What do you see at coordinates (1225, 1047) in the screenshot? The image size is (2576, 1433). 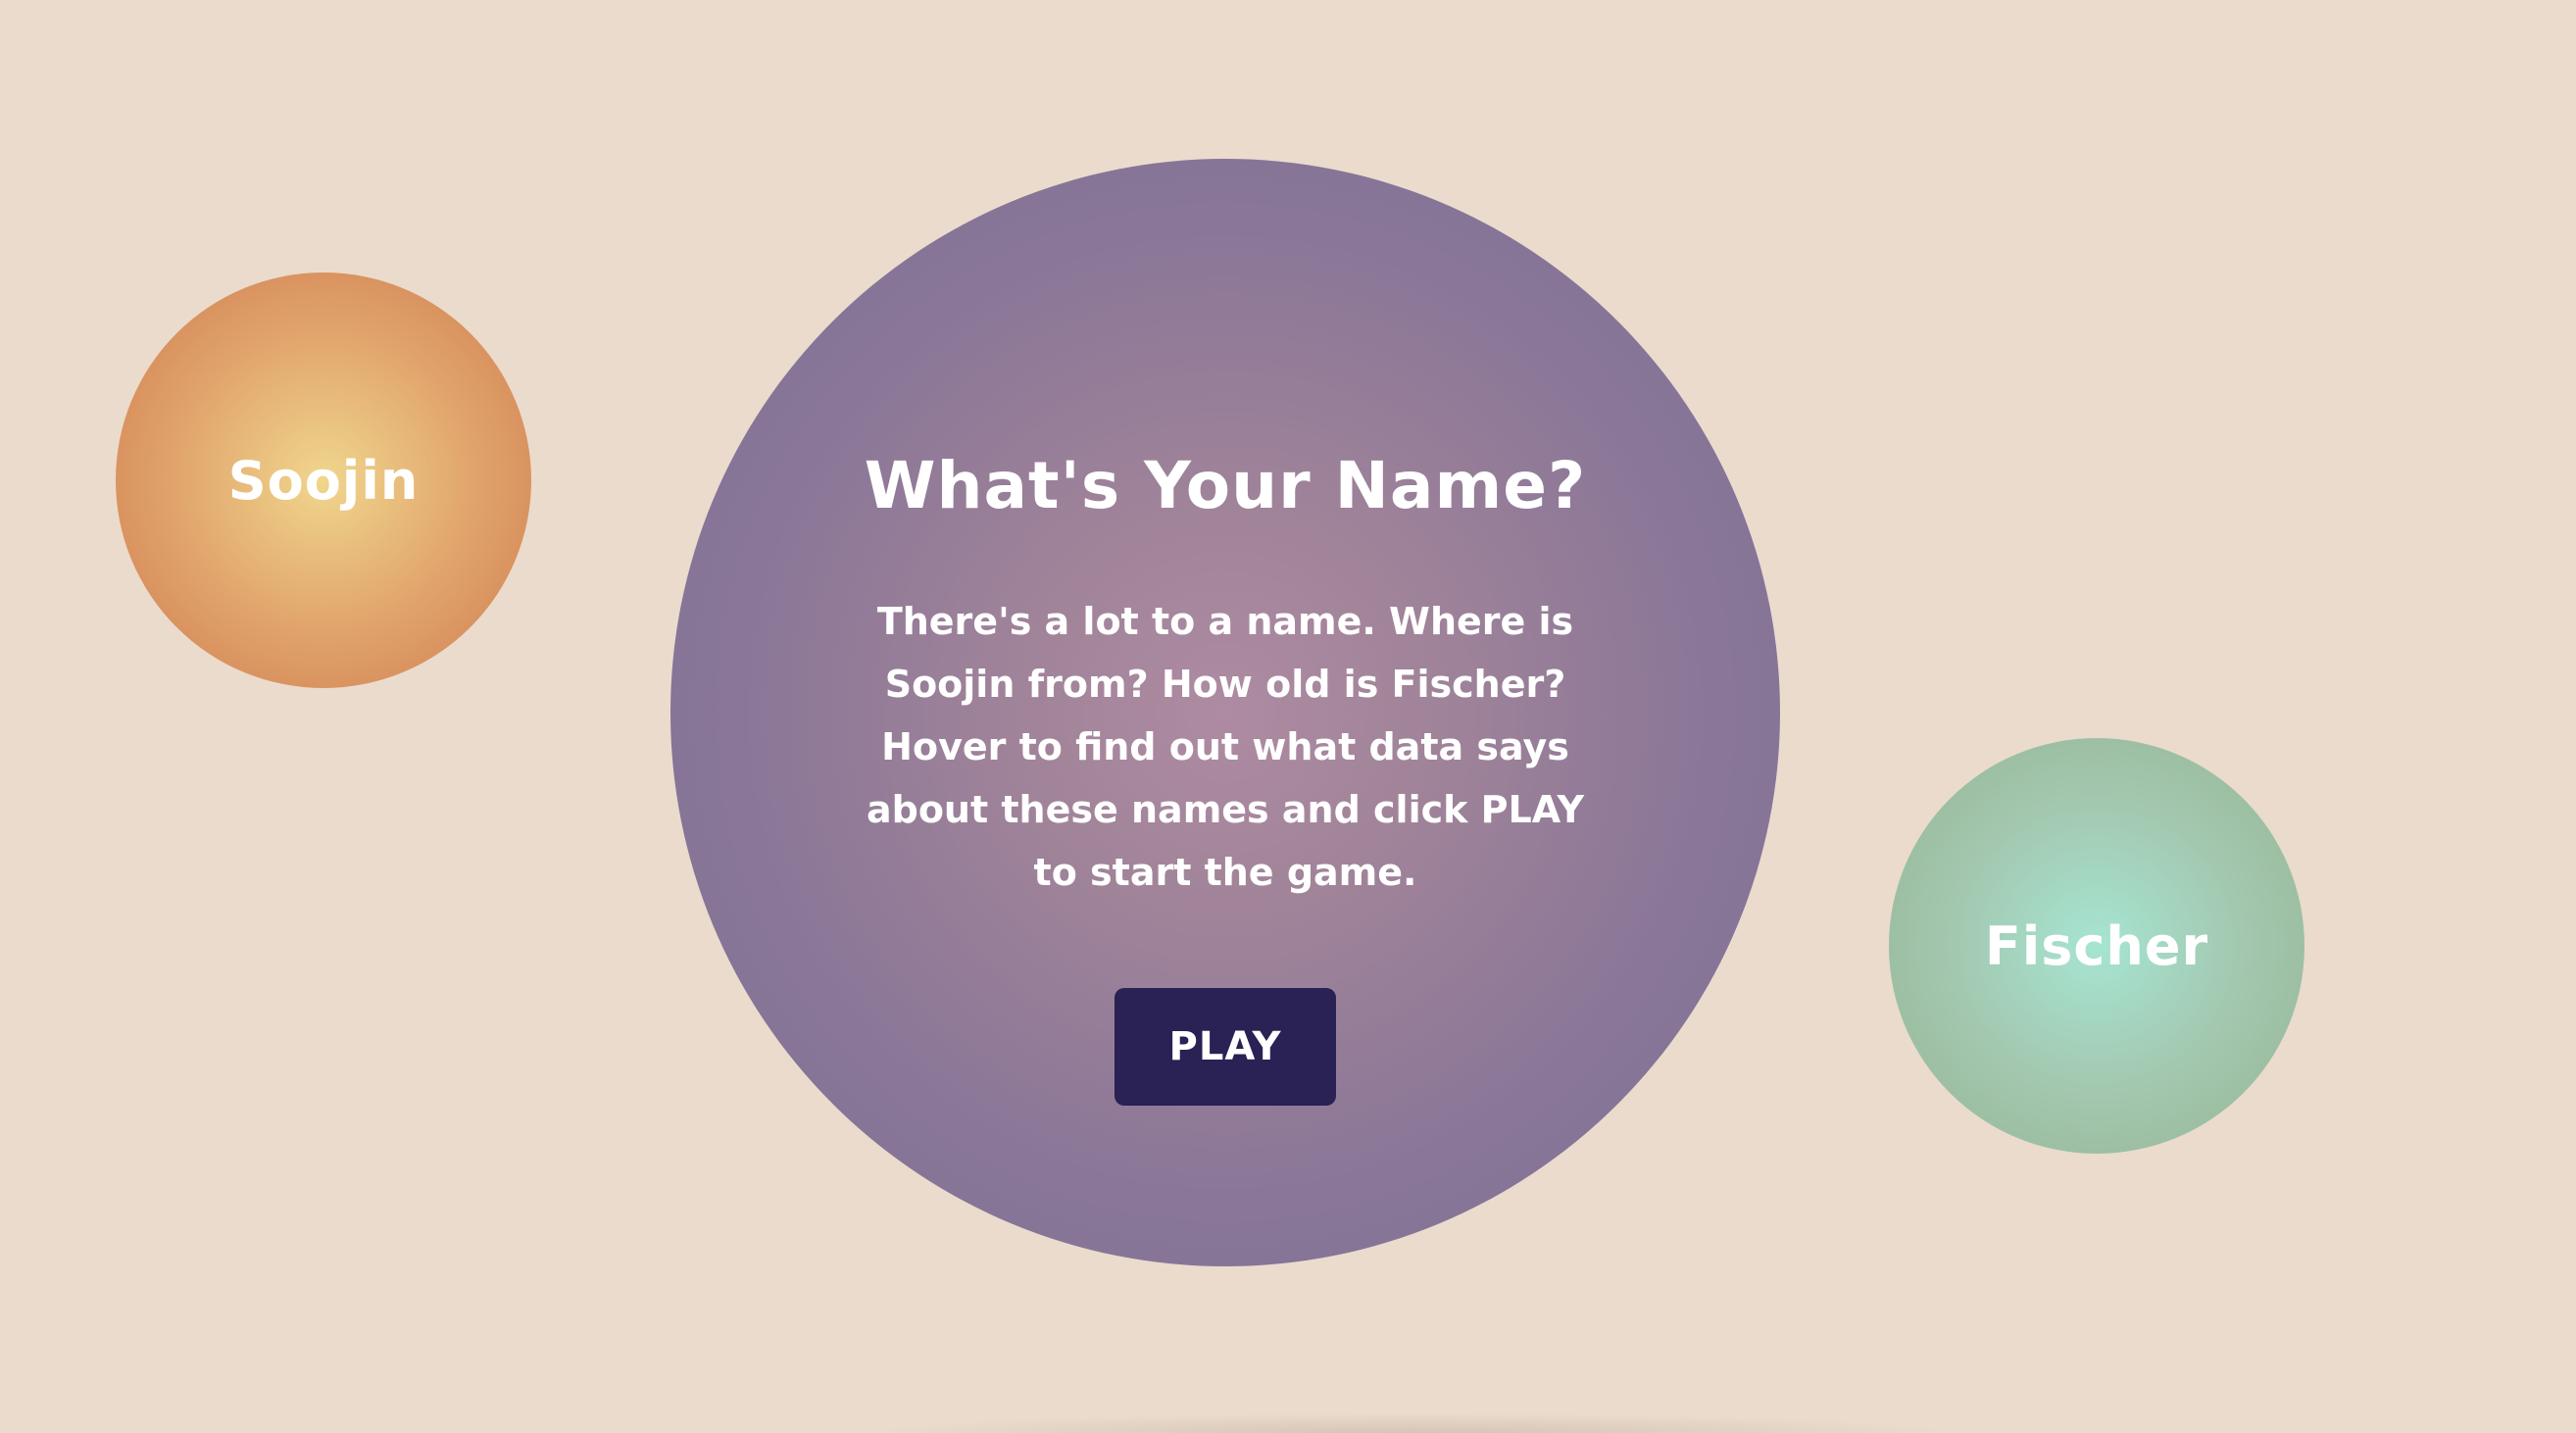 I see `play-button: PLAY` at bounding box center [1225, 1047].